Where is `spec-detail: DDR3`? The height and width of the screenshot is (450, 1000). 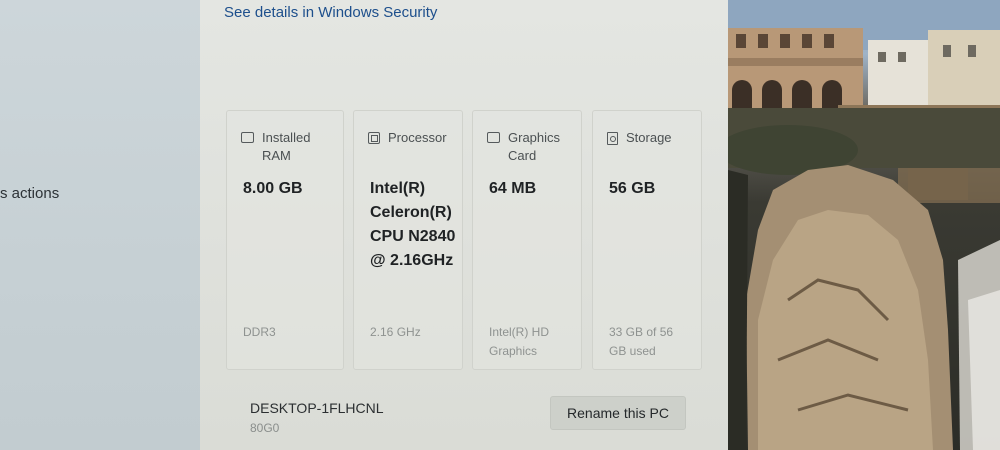
spec-detail: DDR3 is located at coordinates (259, 332).